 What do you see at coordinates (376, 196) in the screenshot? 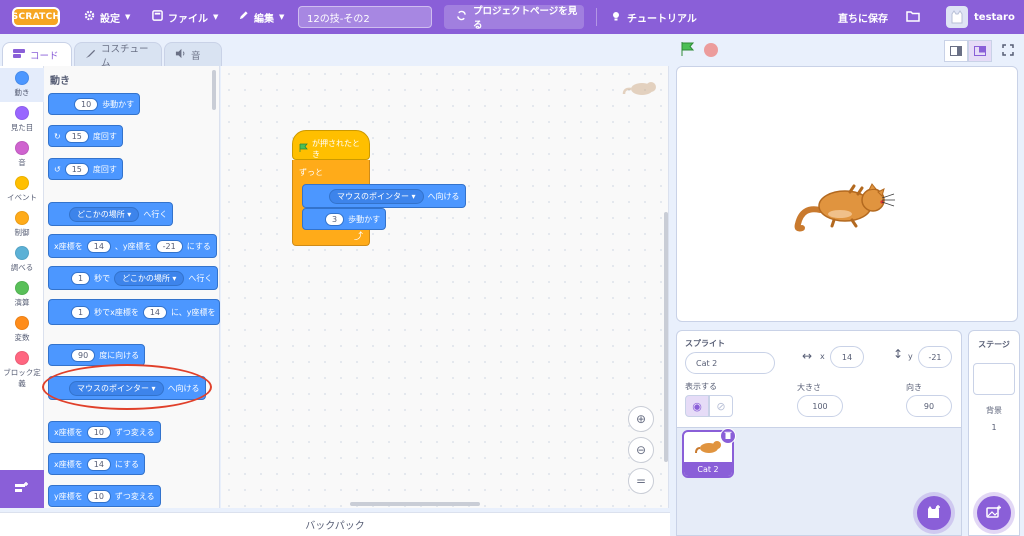
I see `script-point-towards-dropdown: マウスのポインター ▾` at bounding box center [376, 196].